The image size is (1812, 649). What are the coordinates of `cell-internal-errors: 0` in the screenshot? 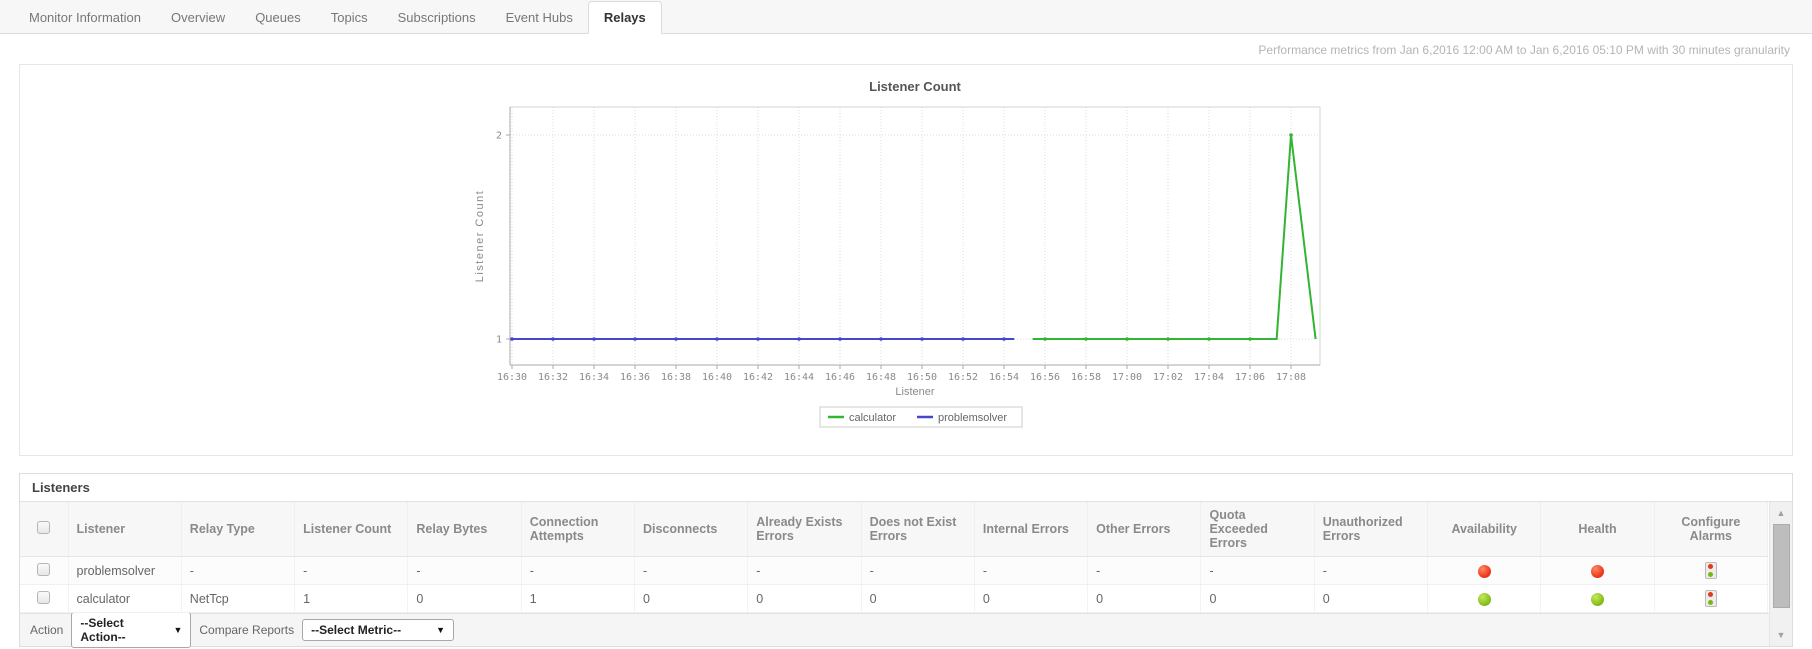 It's located at (1031, 598).